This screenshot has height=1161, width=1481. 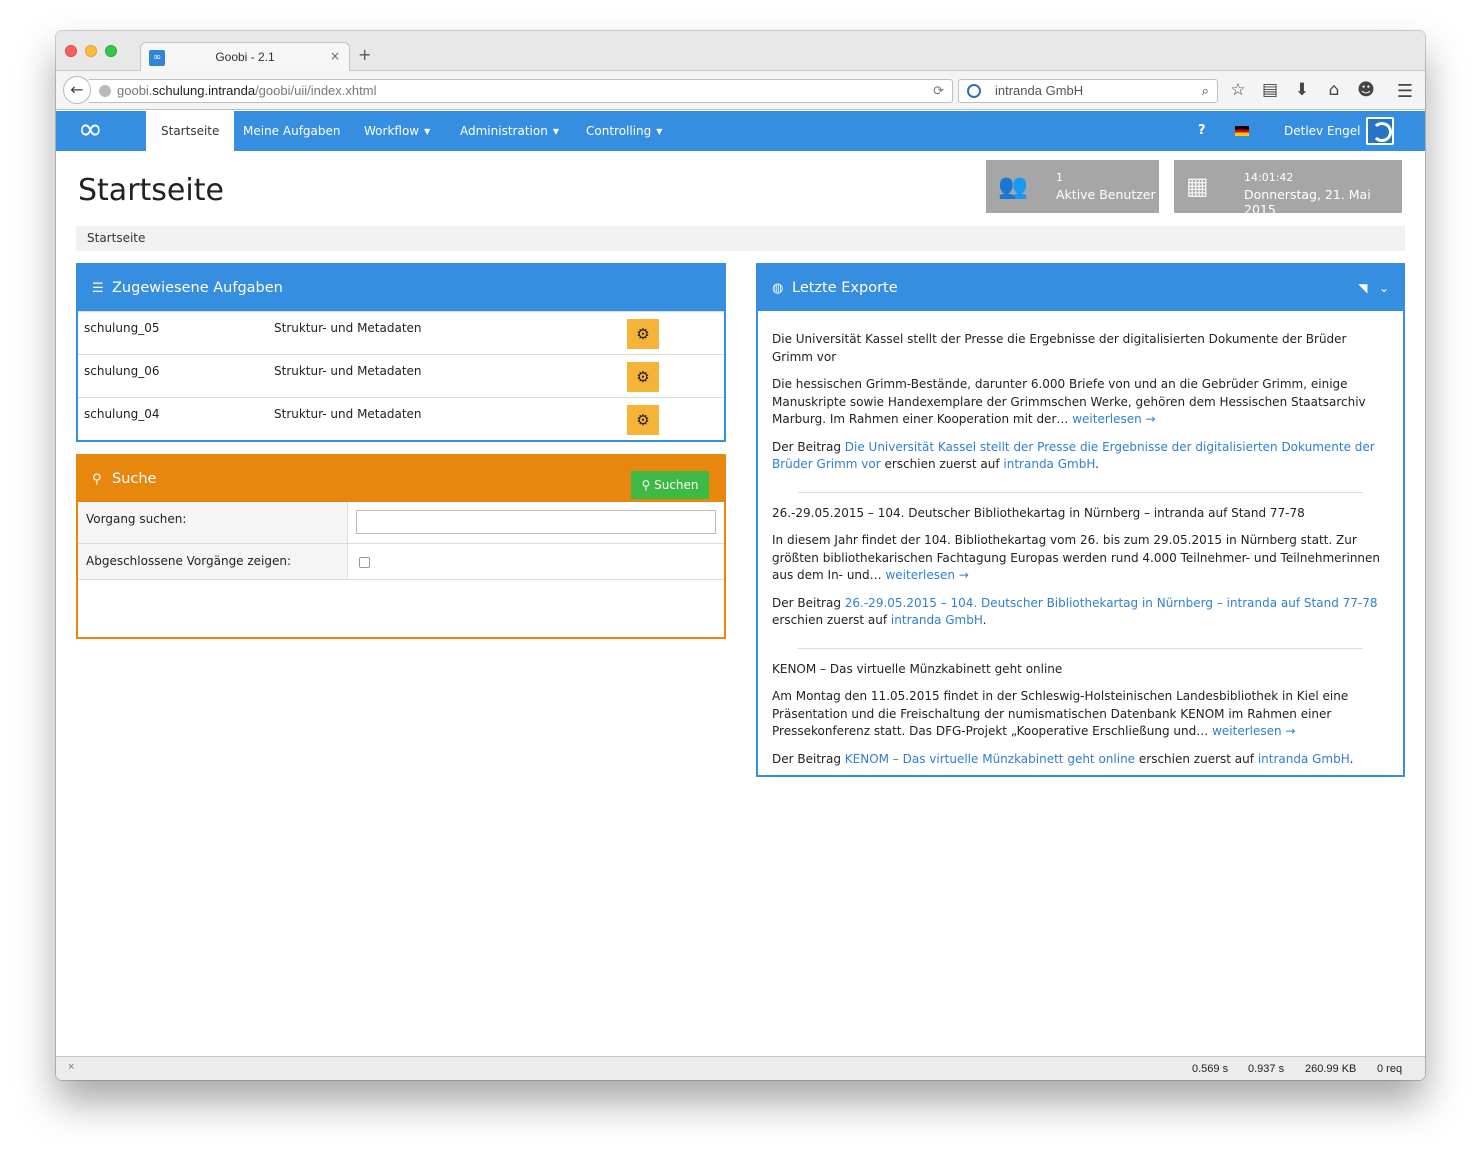 What do you see at coordinates (504, 131) in the screenshot?
I see `nav-item-label: Administration` at bounding box center [504, 131].